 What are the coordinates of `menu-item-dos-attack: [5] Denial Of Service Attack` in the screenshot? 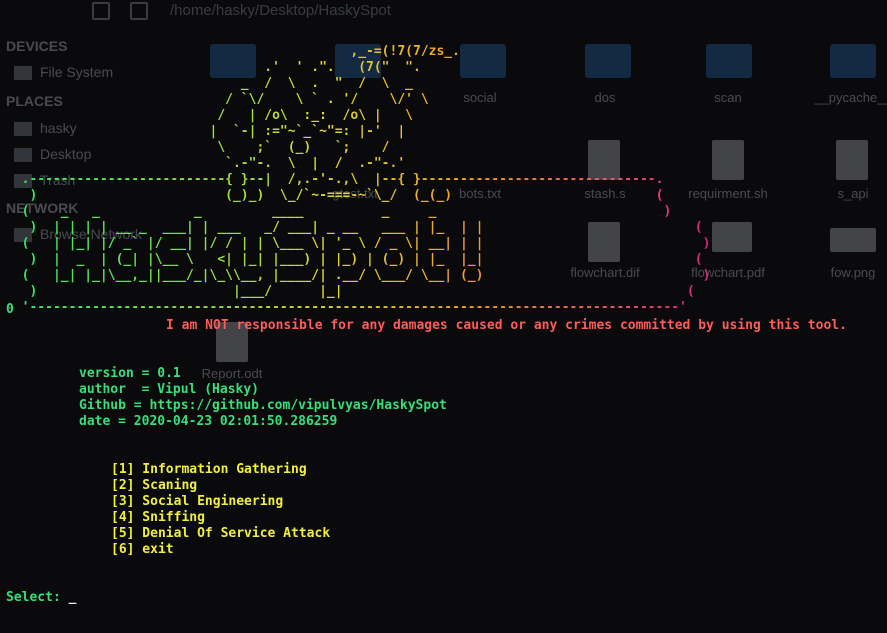 It's located at (220, 534).